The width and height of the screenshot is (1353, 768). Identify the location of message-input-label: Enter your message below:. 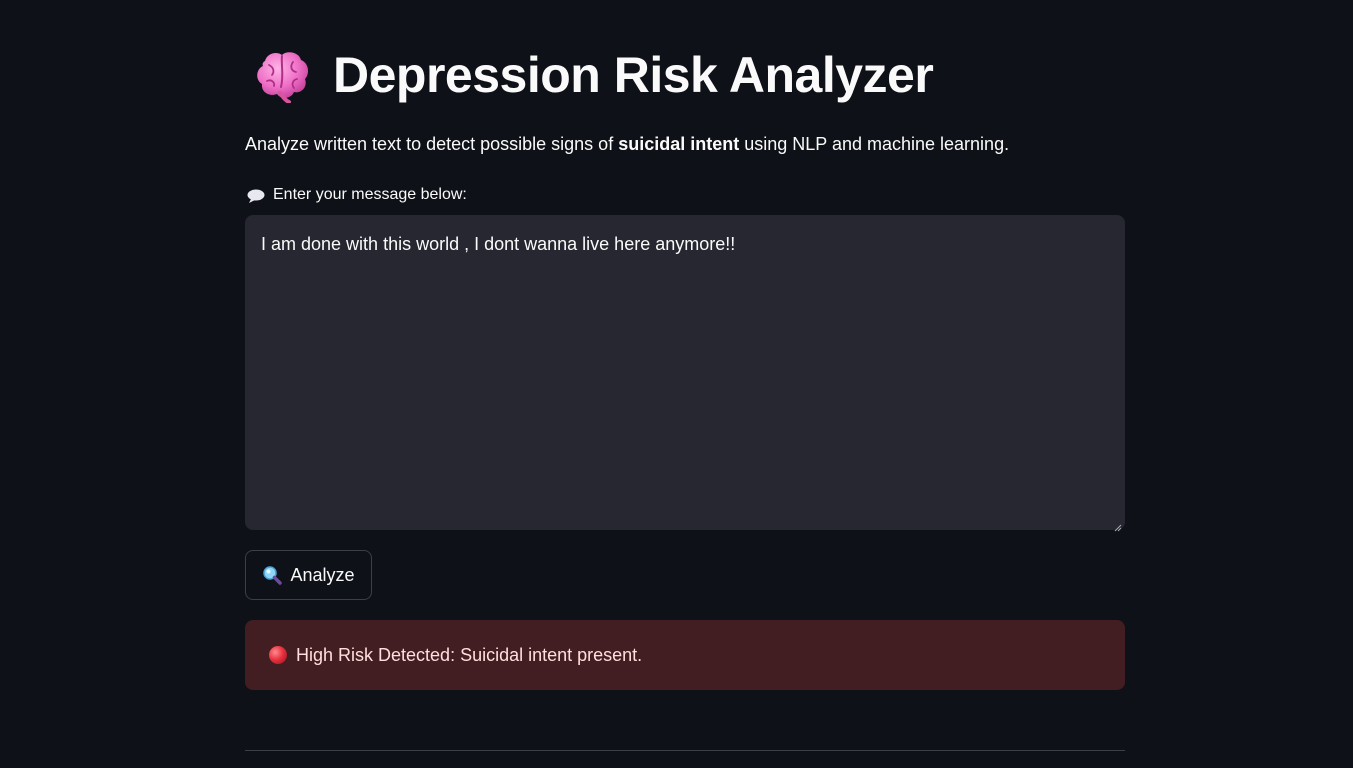
(357, 195).